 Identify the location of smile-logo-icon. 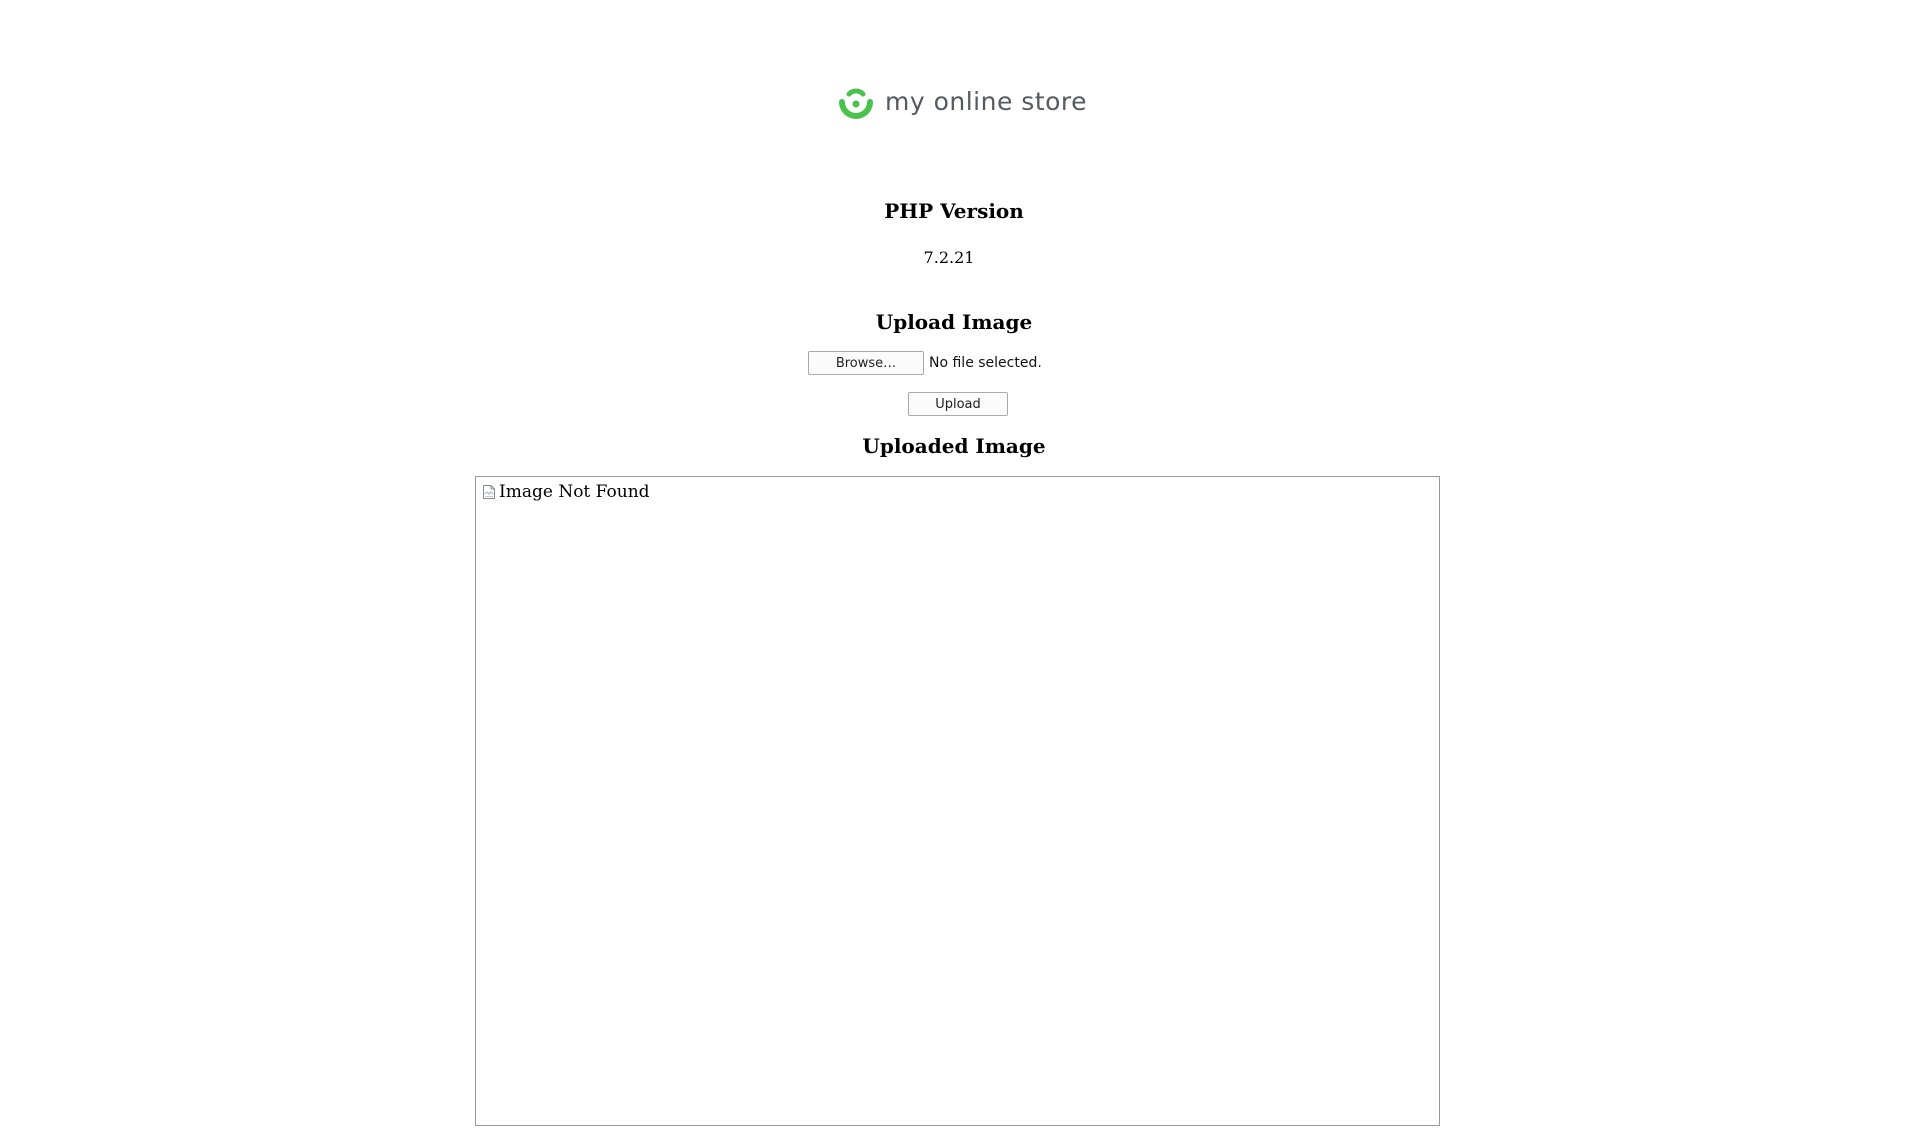
(856, 103).